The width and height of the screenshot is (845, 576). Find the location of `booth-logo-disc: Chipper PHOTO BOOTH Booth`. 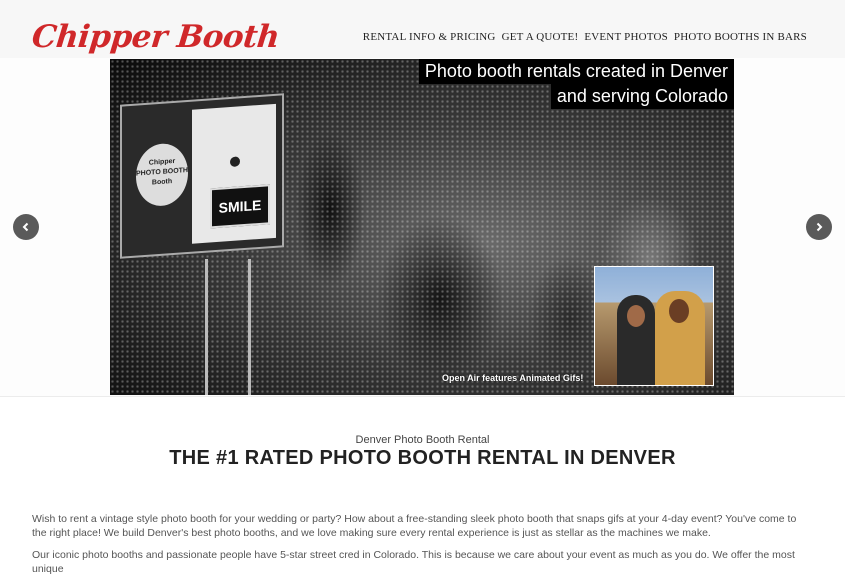

booth-logo-disc: Chipper PHOTO BOOTH Booth is located at coordinates (162, 174).